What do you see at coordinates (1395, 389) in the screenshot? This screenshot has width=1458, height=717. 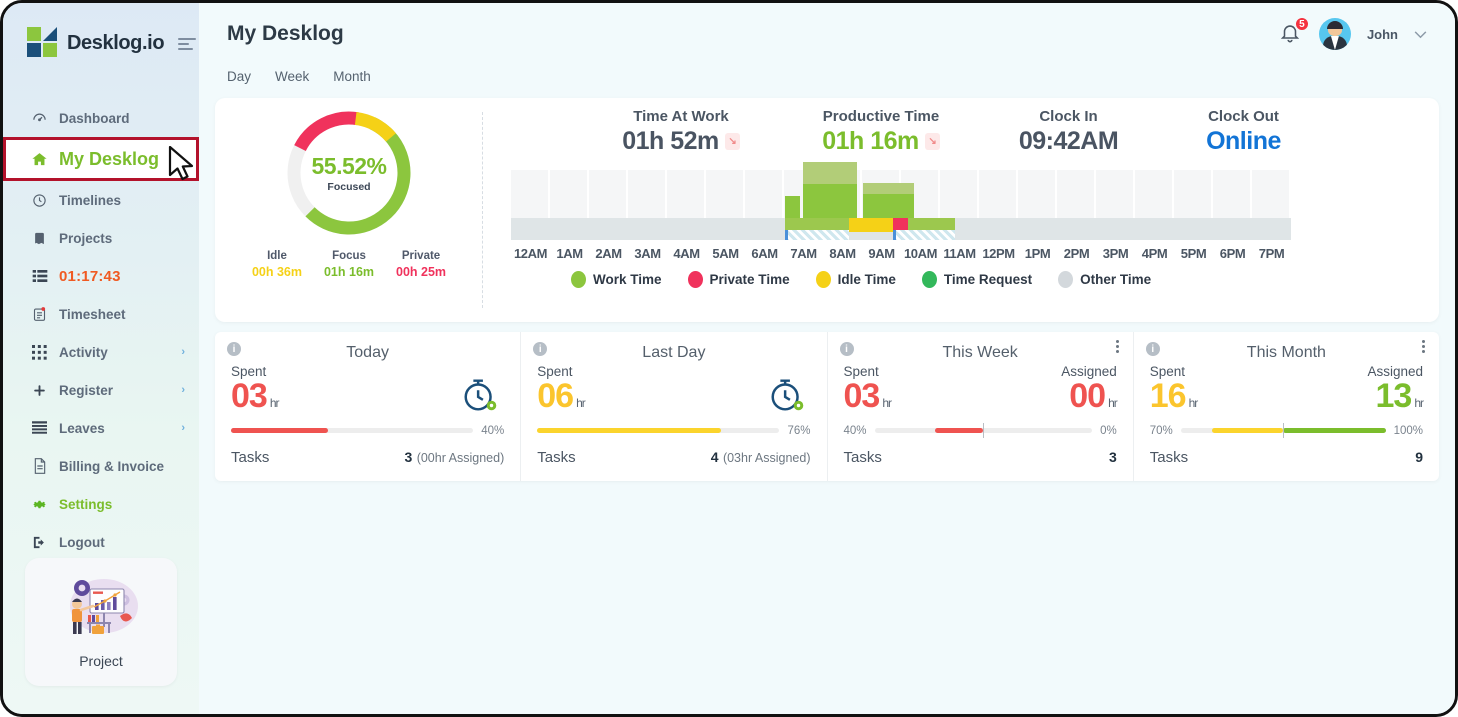 I see `assigned-metric: Assigned 13 hr` at bounding box center [1395, 389].